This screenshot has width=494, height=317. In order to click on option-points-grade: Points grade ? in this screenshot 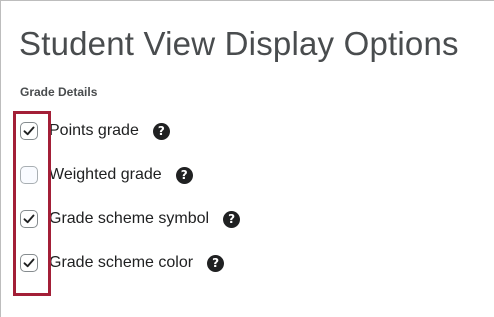, I will do `click(95, 131)`.